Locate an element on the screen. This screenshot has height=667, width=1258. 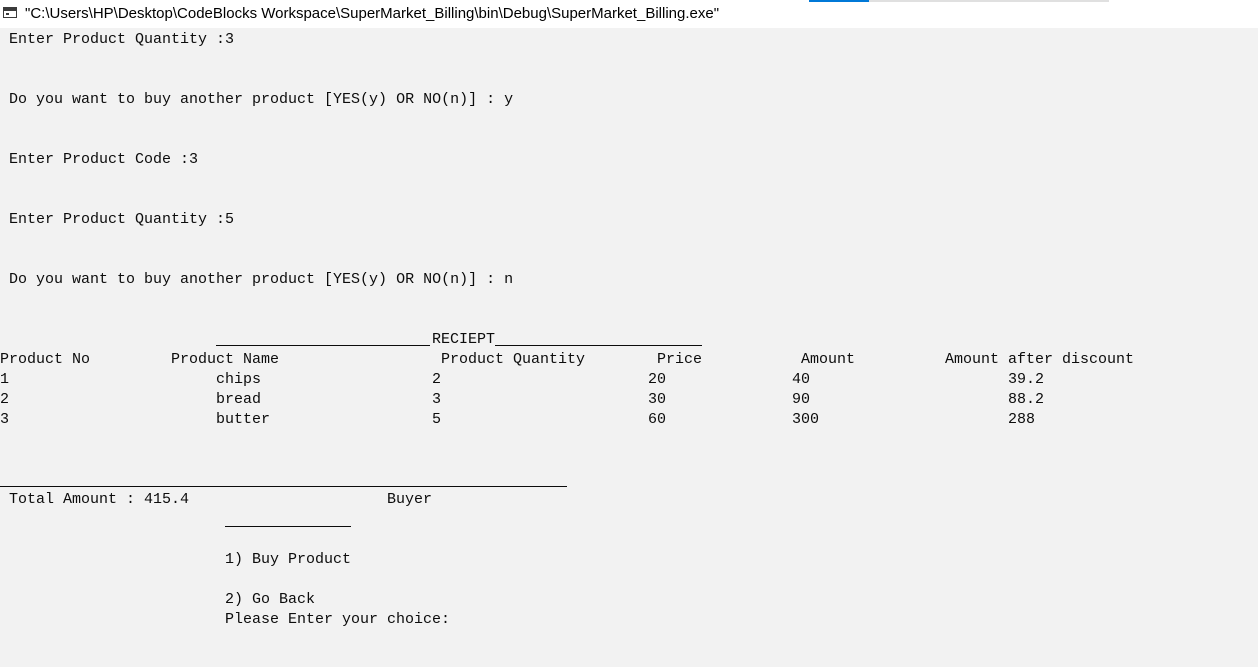
row-3-price: 60 is located at coordinates (657, 419).